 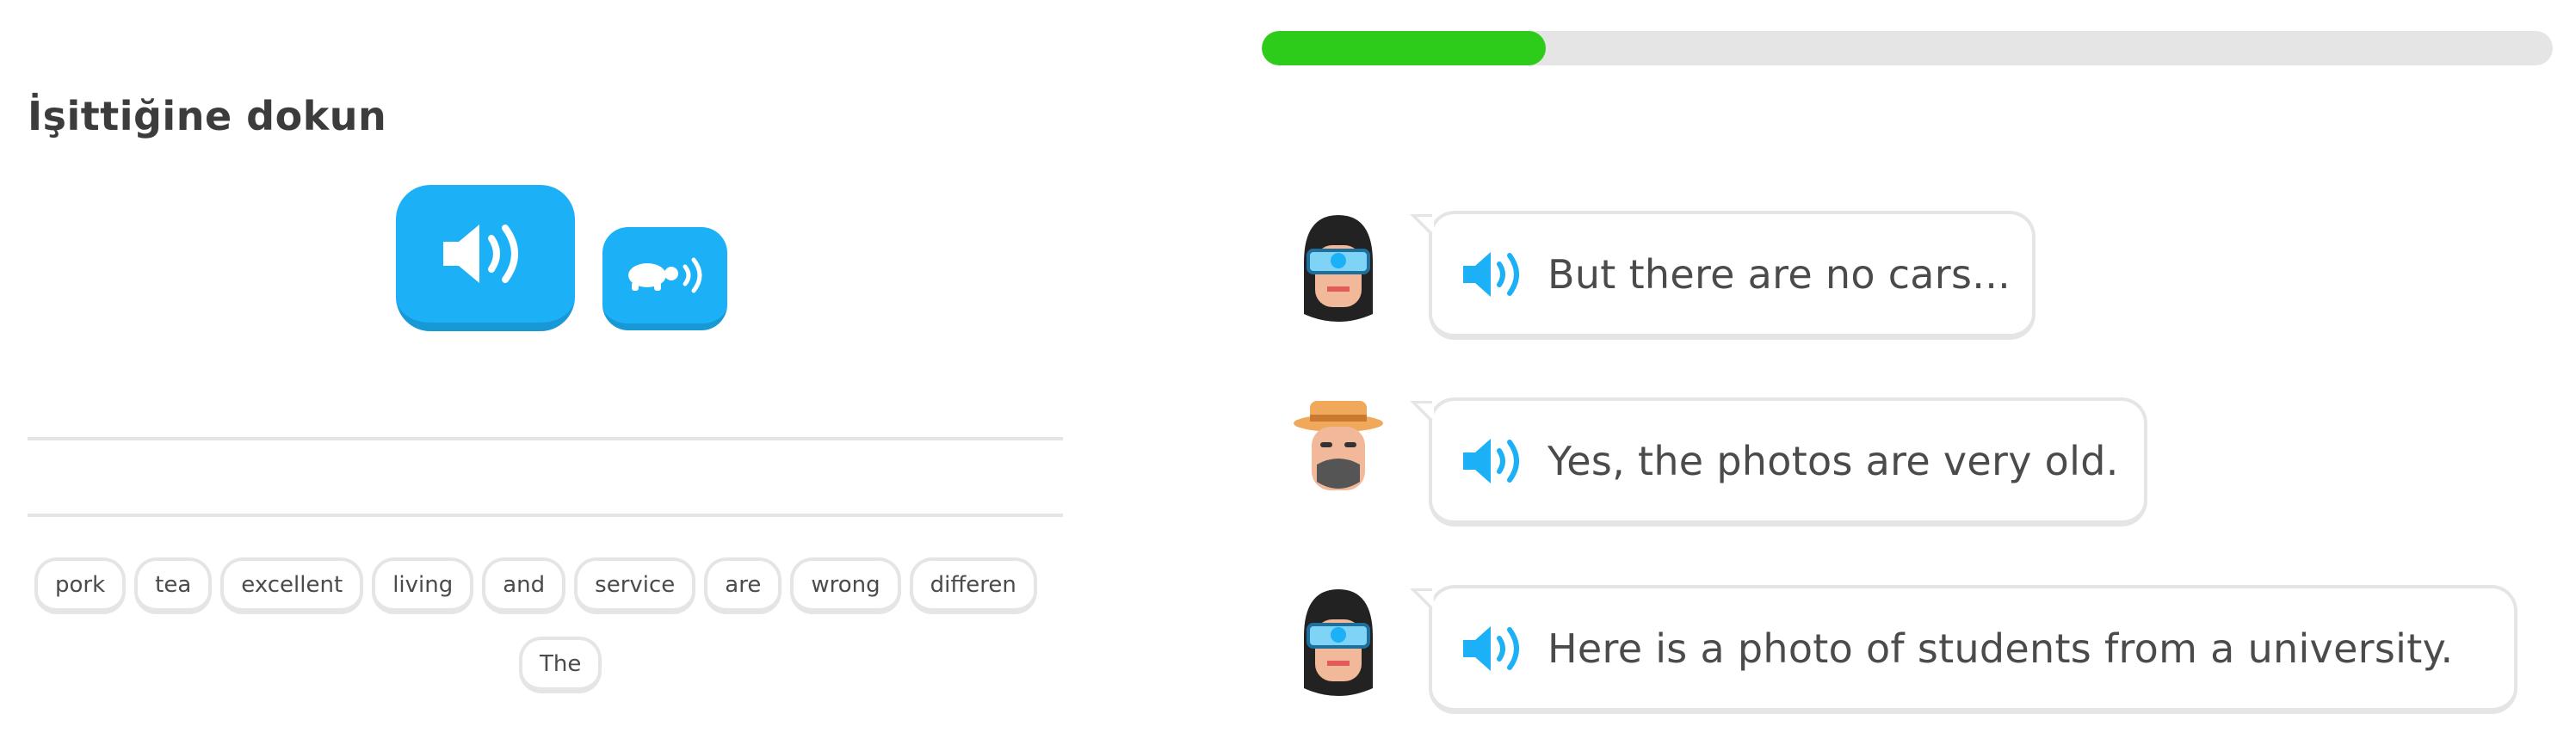 What do you see at coordinates (635, 585) in the screenshot?
I see `word-chip: service` at bounding box center [635, 585].